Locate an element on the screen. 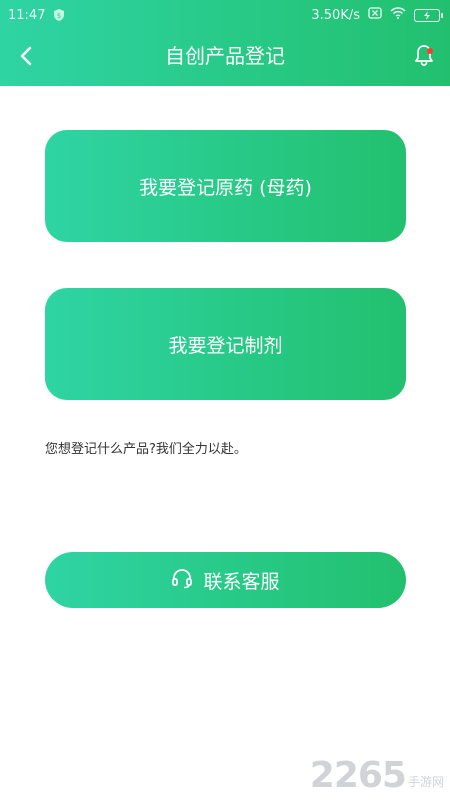  contact-support-label: 联系客服 is located at coordinates (241, 581).